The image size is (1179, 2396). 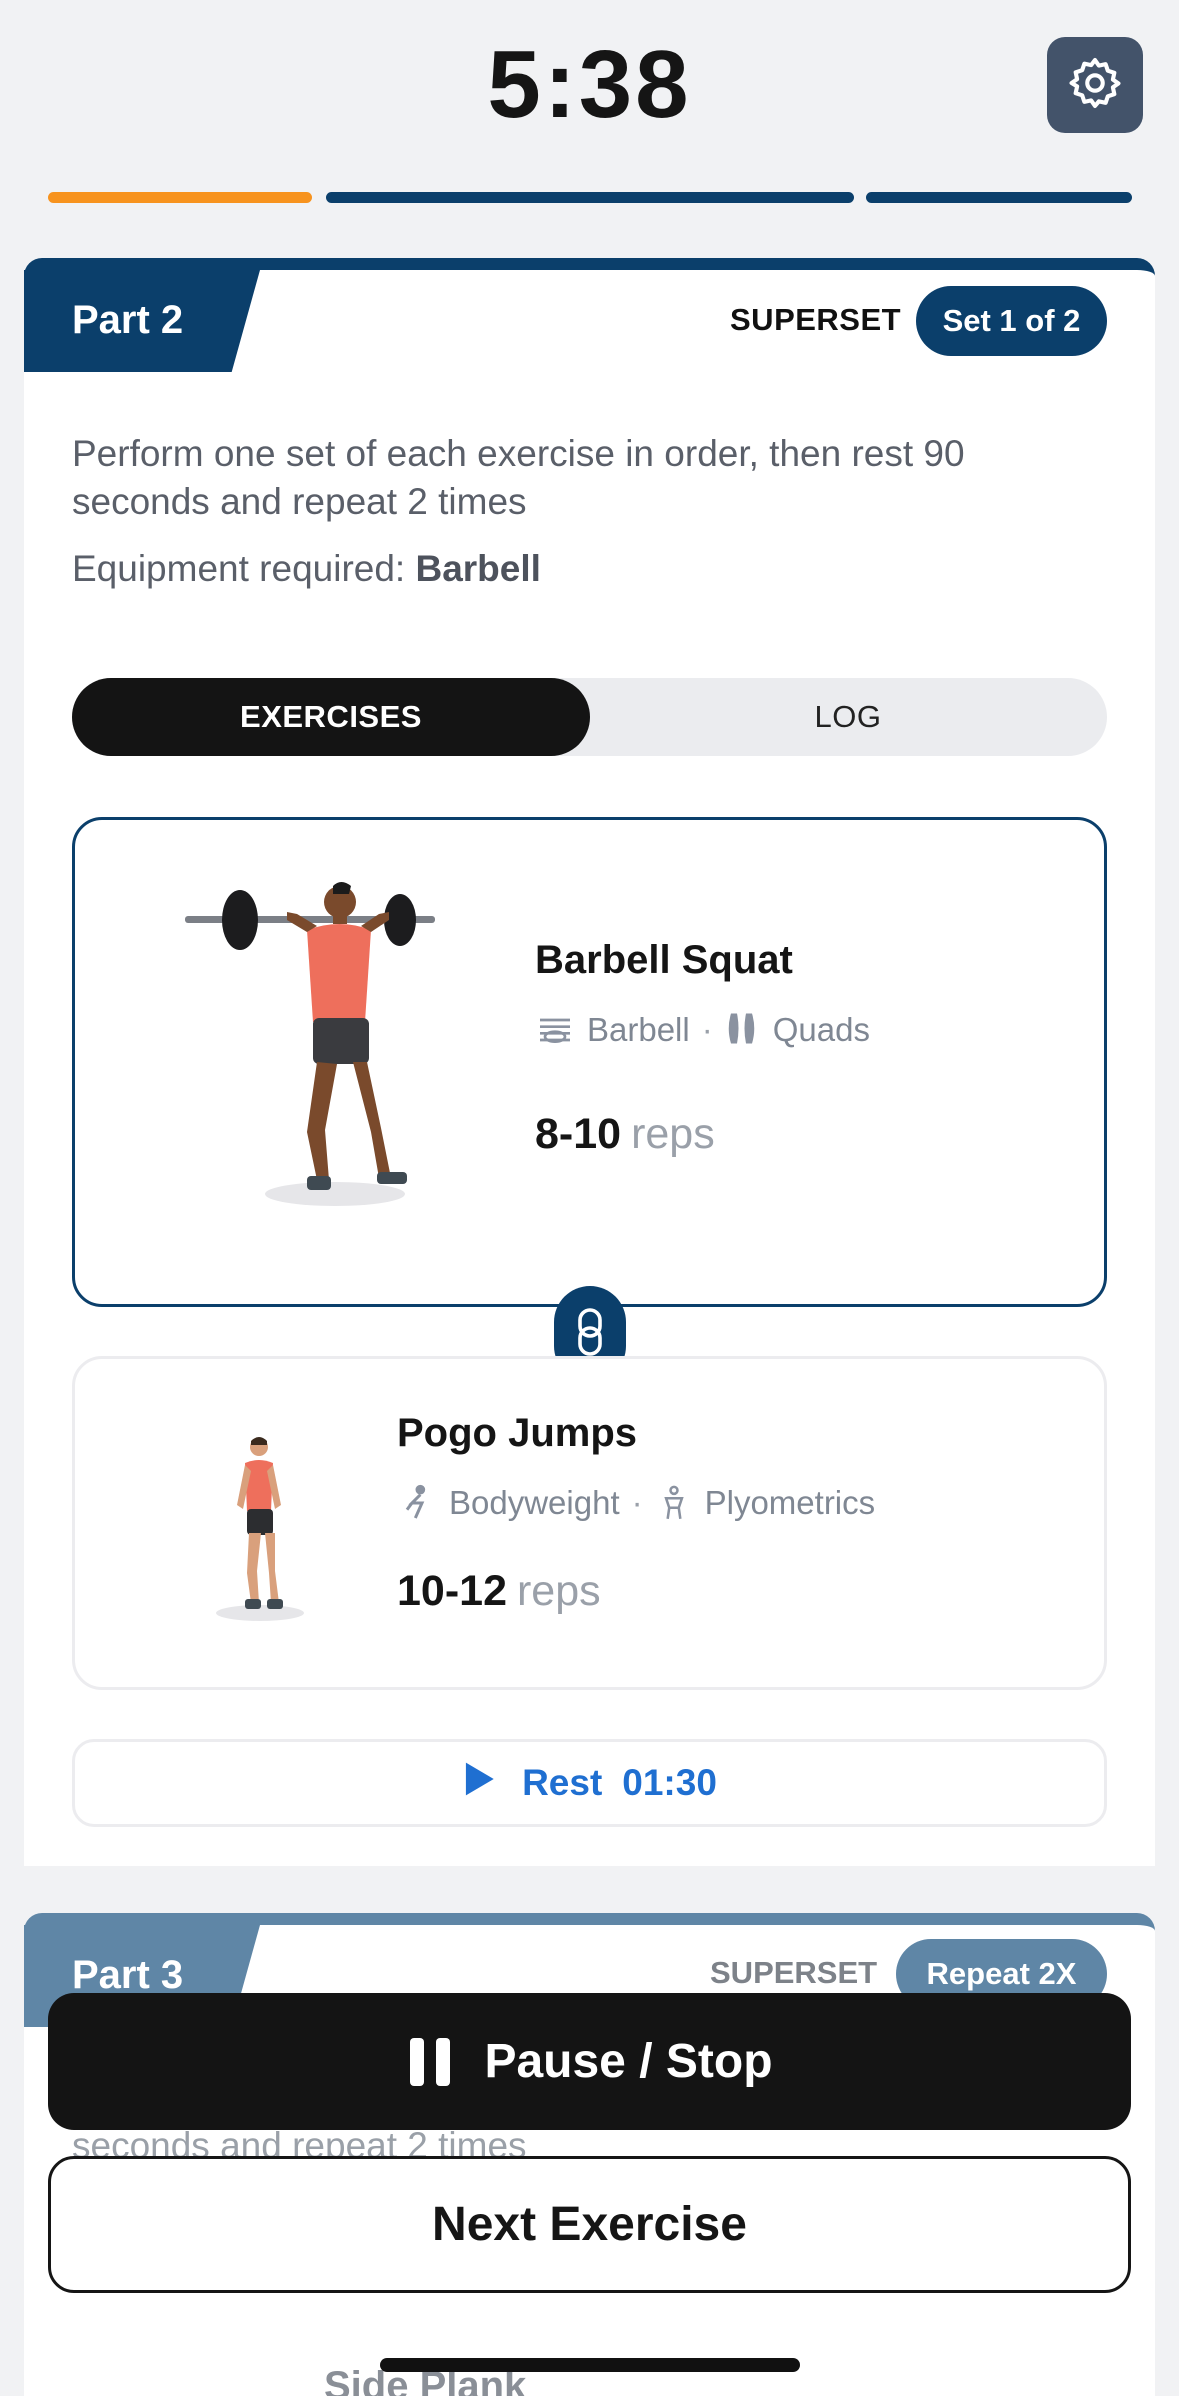 I want to click on bodyweight-icon, so click(x=417, y=1503).